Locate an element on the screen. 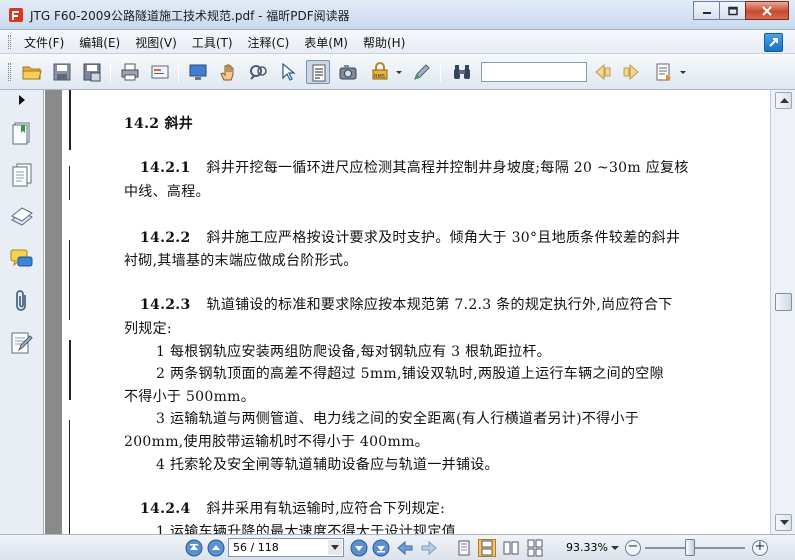 This screenshot has width=795, height=560. clause-line: 14.2.4 斜井采用有轨运输时,应符合下列规定: is located at coordinates (293, 509).